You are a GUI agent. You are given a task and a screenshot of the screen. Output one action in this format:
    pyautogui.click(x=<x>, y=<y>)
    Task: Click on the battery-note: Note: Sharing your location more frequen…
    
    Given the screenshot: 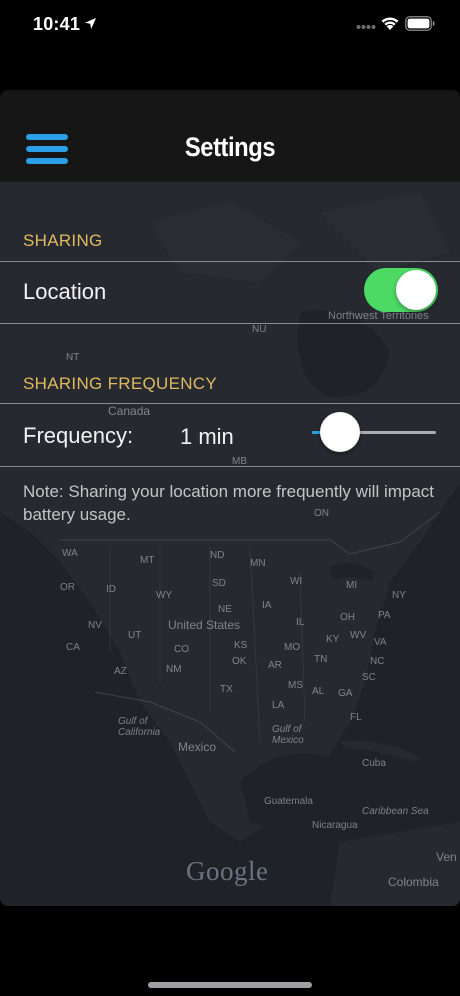 What is the action you would take?
    pyautogui.click(x=229, y=503)
    